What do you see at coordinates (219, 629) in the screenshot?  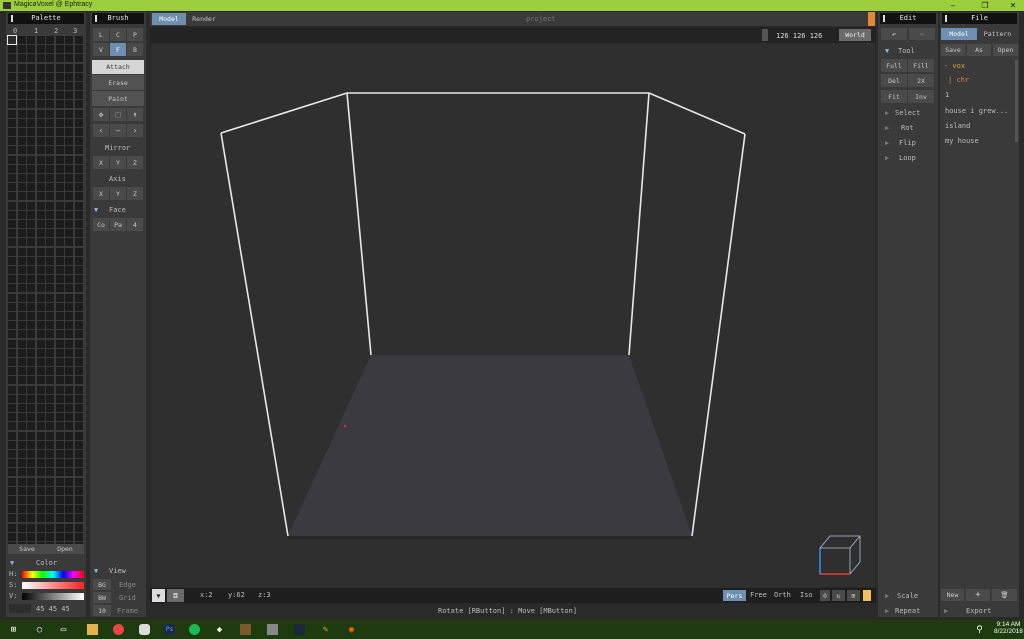 I see `app-icon-unity: ◆` at bounding box center [219, 629].